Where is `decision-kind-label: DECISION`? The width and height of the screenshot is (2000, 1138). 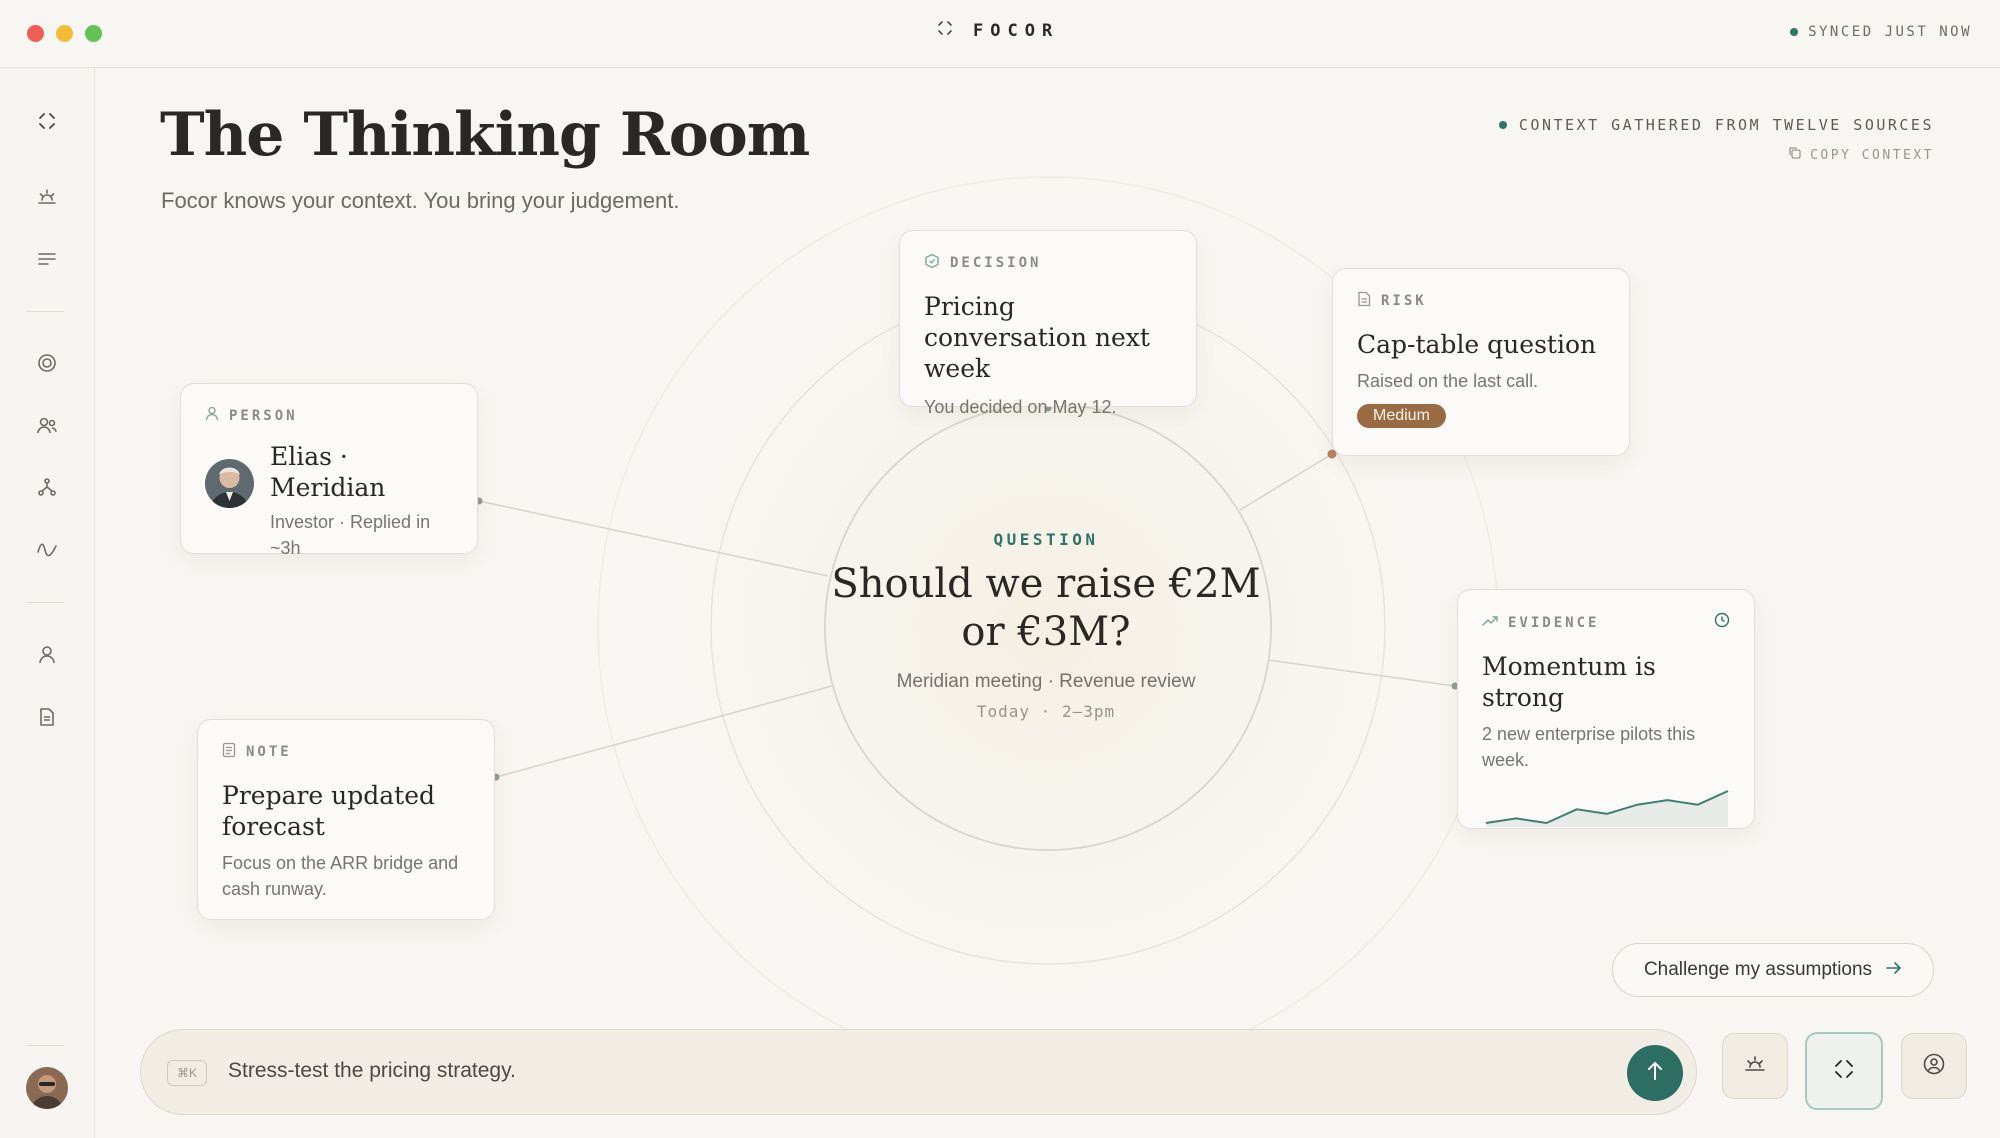
decision-kind-label: DECISION is located at coordinates (996, 263).